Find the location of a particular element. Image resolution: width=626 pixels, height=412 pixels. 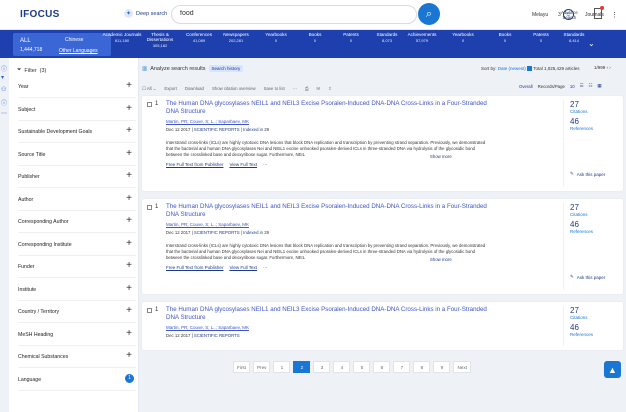

search-button: ⌕ is located at coordinates (429, 14).